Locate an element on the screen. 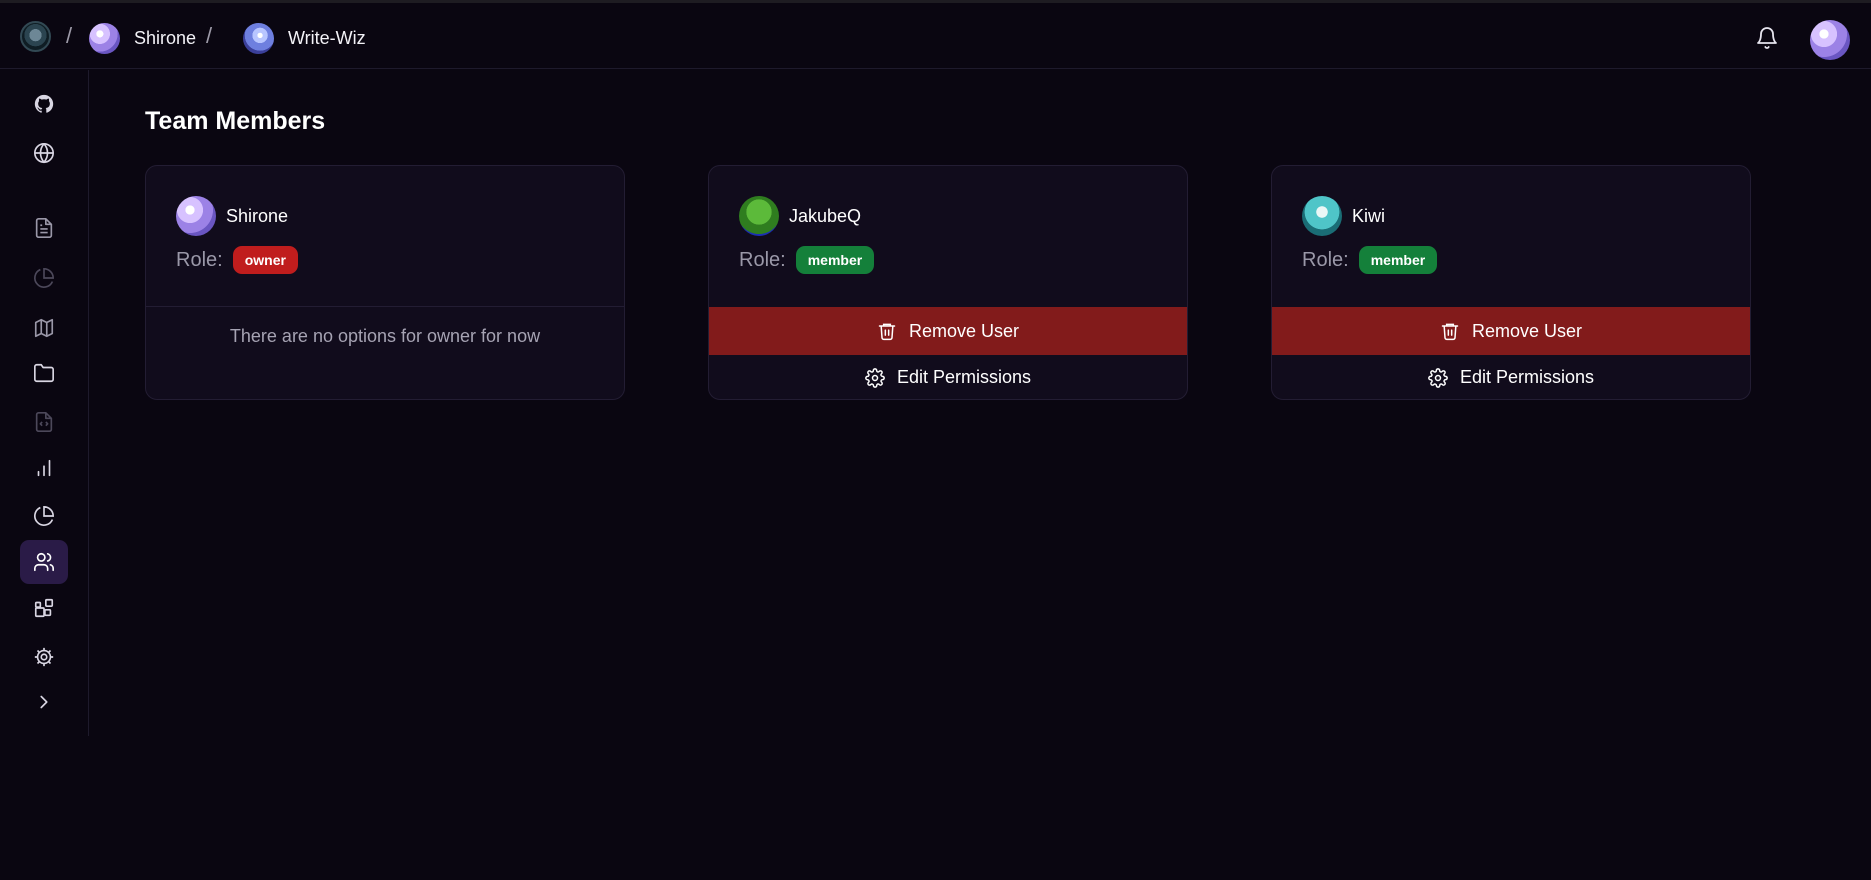 The width and height of the screenshot is (1871, 880). user-avatar is located at coordinates (1830, 40).